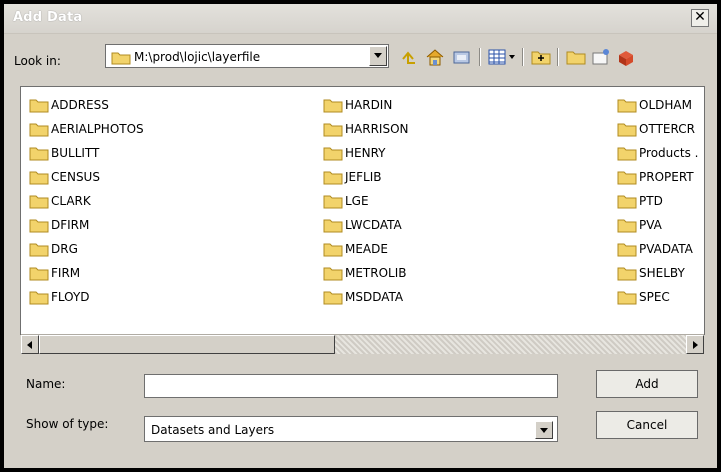 The height and width of the screenshot is (472, 721). I want to click on new-shapefile-icon, so click(601, 57).